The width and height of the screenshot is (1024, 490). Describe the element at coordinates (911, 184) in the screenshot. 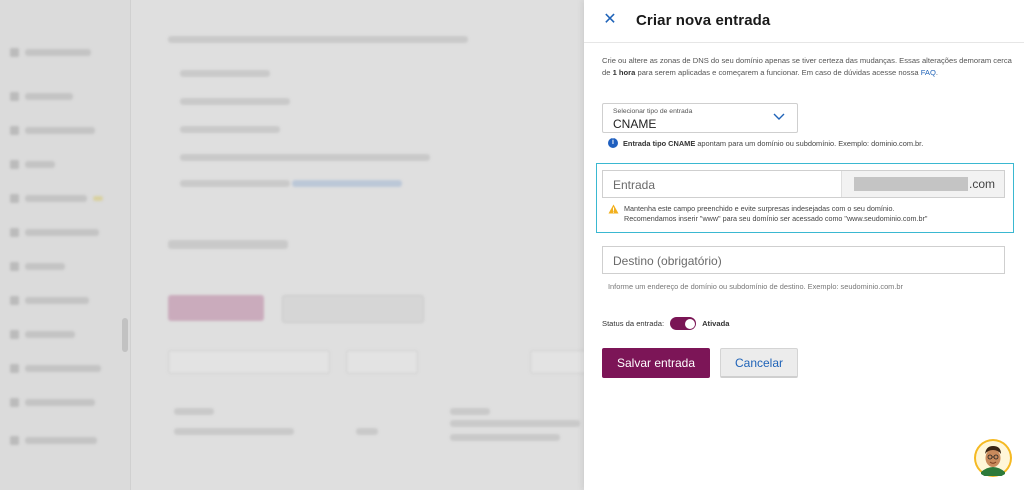

I see `redacted-domain` at that location.